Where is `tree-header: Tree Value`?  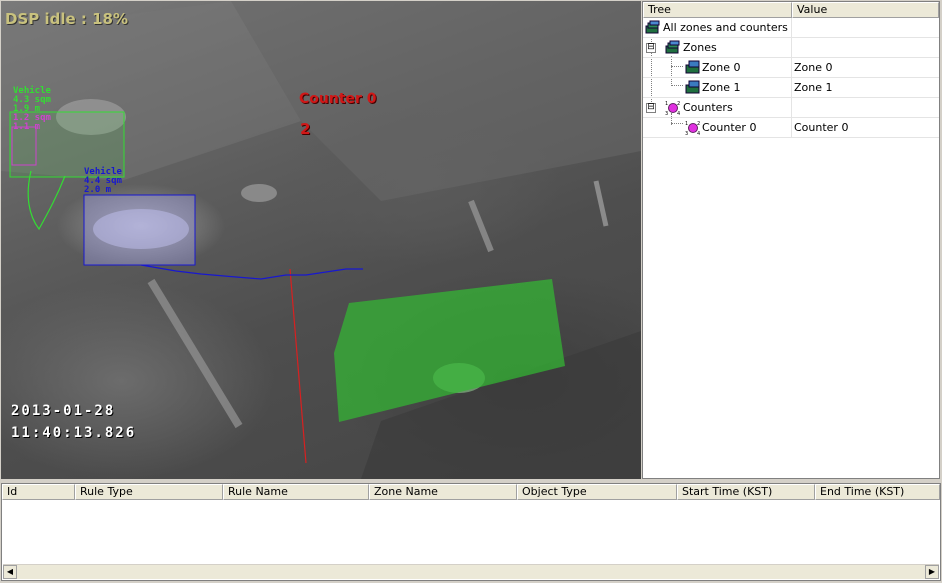
tree-header: Tree Value is located at coordinates (791, 10).